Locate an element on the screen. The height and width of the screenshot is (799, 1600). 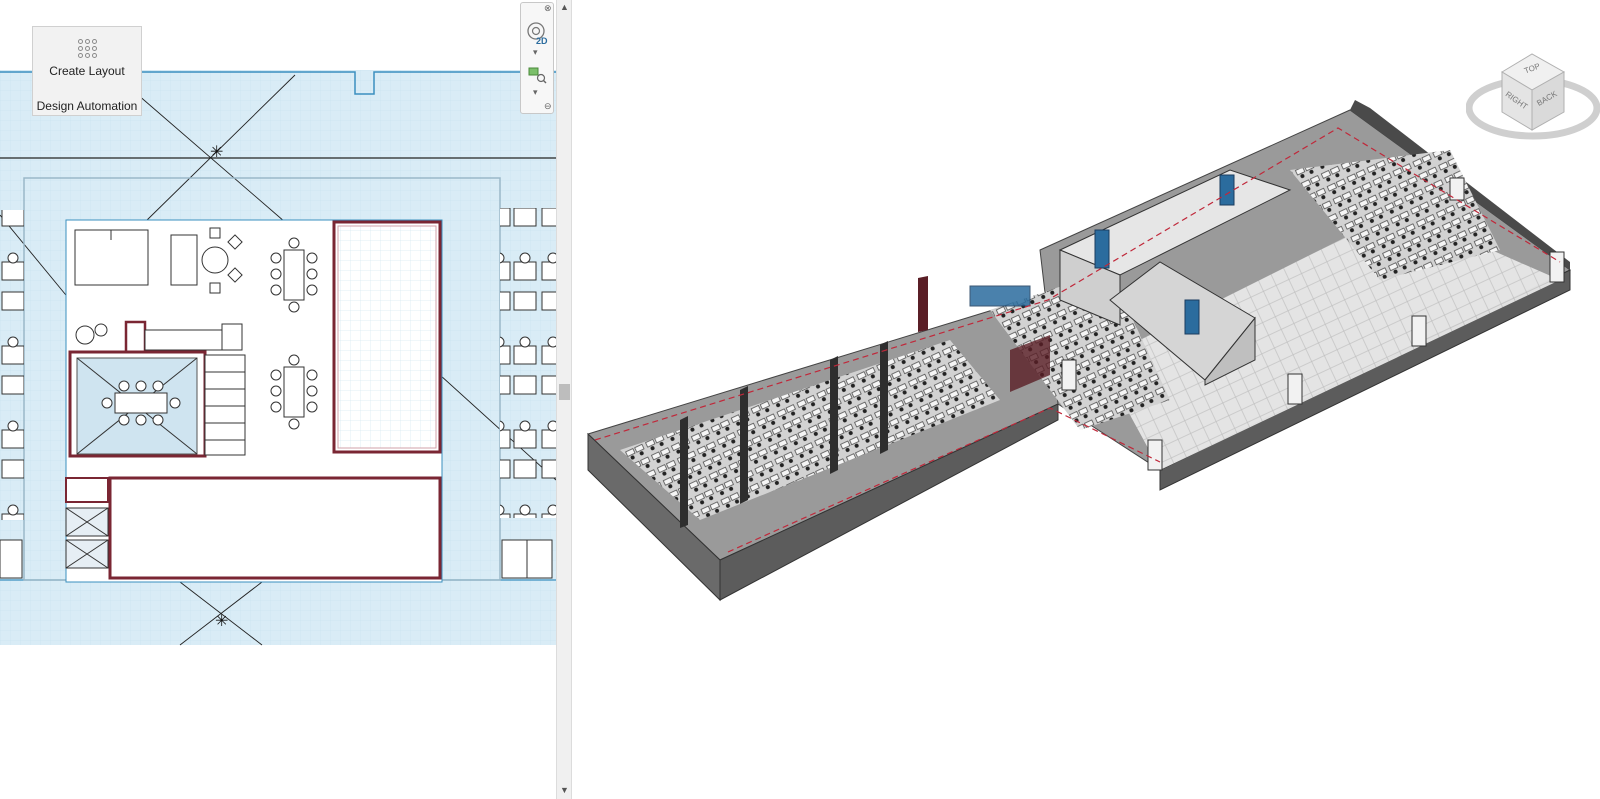
design-automation-panel: Create Layout Design Automation is located at coordinates (87, 71).